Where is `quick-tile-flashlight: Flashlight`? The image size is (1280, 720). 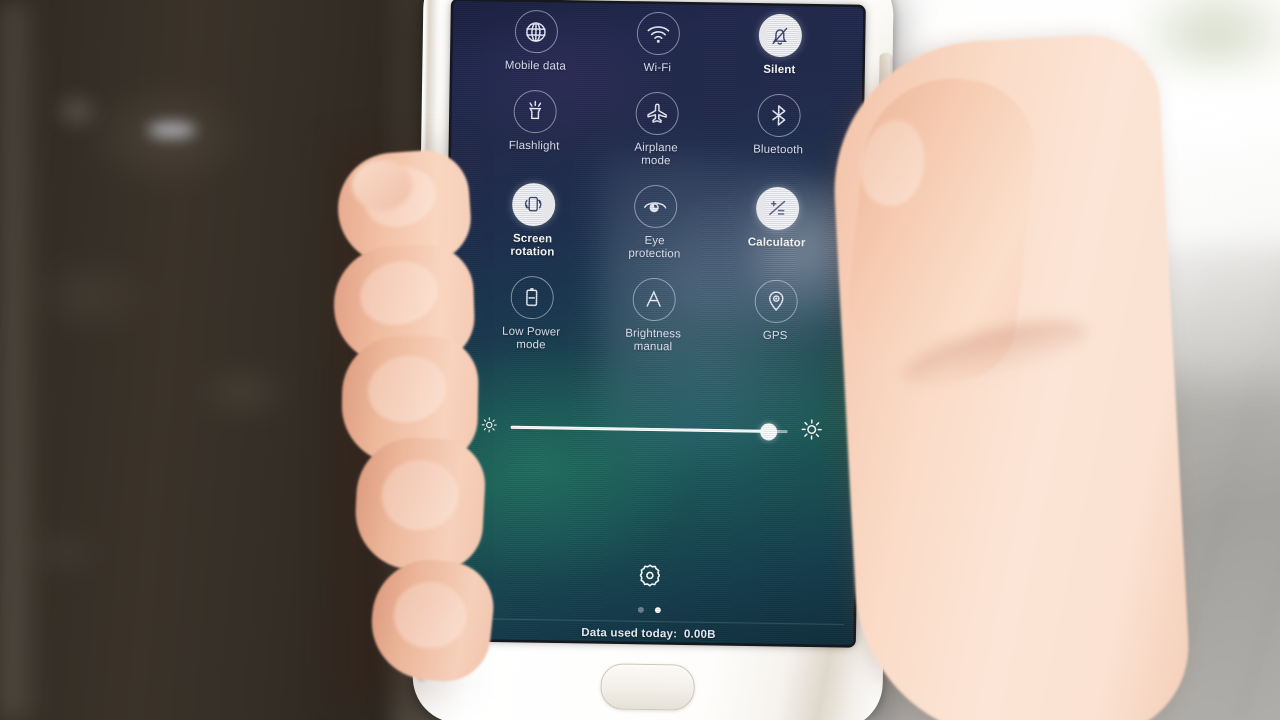 quick-tile-flashlight: Flashlight is located at coordinates (534, 128).